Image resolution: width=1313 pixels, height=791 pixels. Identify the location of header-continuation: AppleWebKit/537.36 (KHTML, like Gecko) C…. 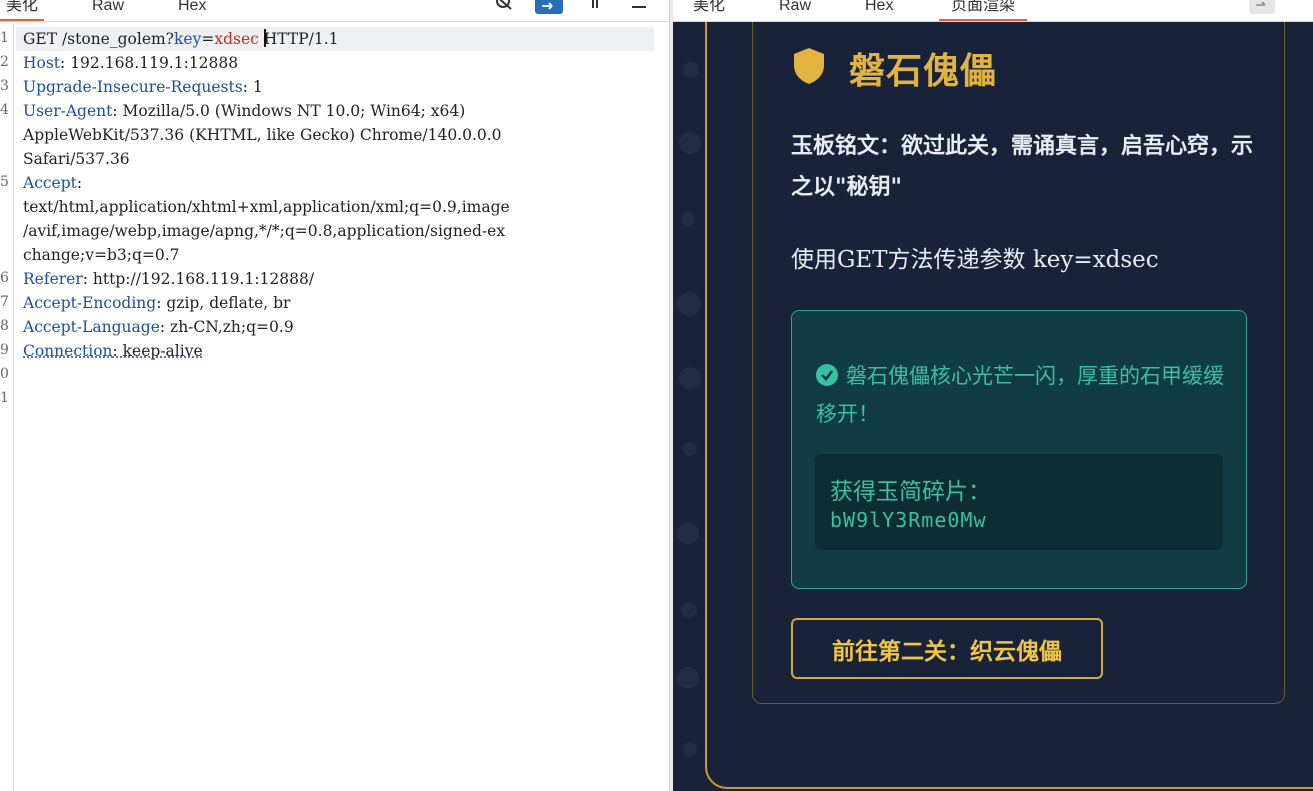
(262, 135).